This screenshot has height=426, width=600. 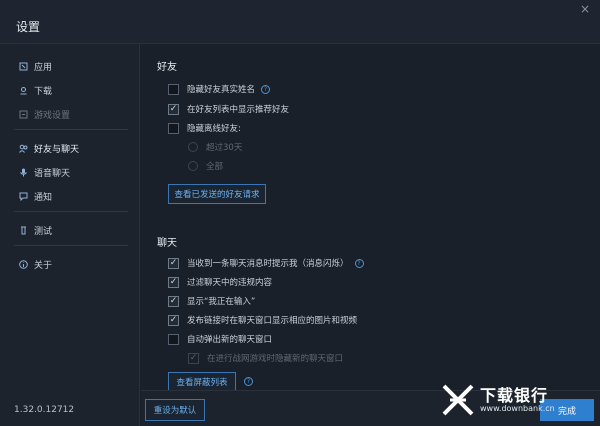 I want to click on brand-name: 下载银行, so click(x=514, y=395).